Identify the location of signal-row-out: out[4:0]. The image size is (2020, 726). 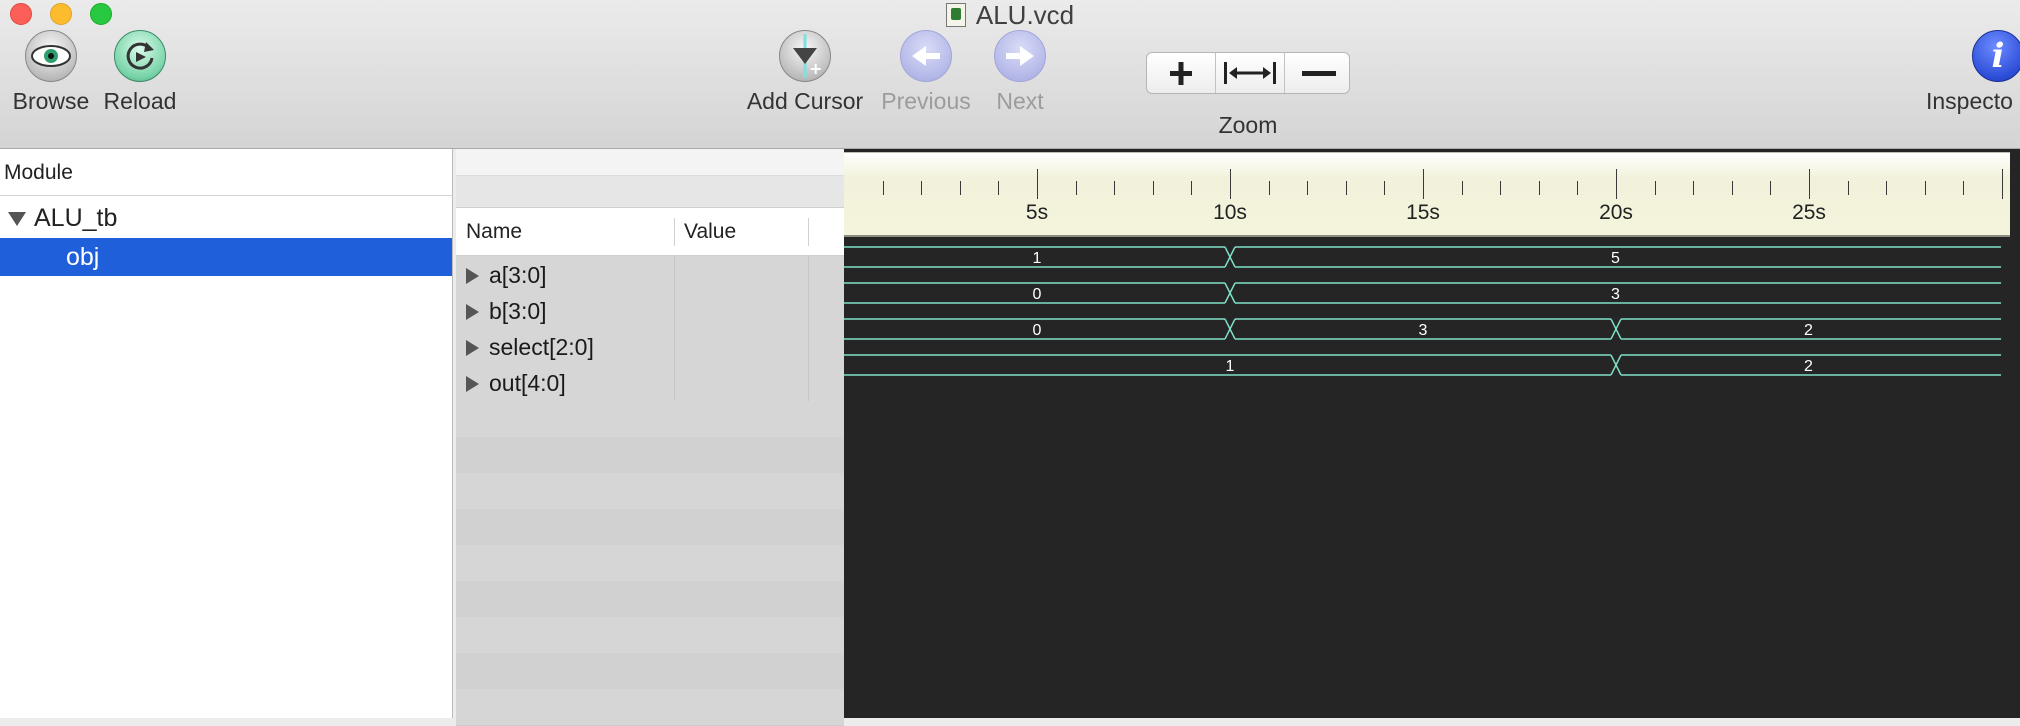
(650, 383).